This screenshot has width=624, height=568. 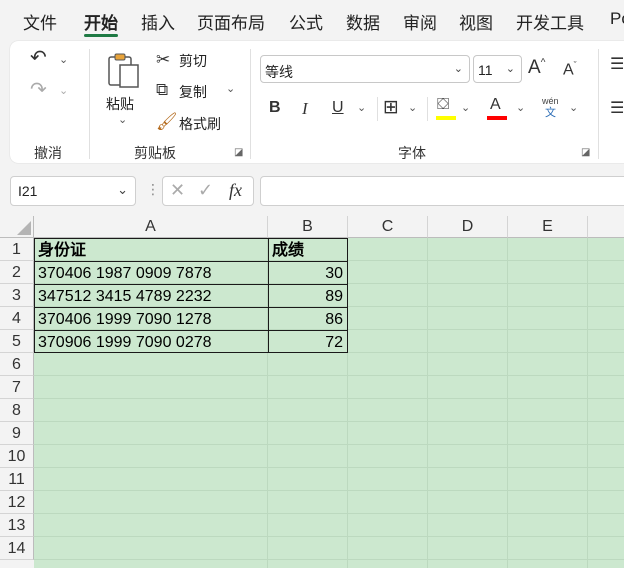 What do you see at coordinates (338, 108) in the screenshot?
I see `underline-button: U` at bounding box center [338, 108].